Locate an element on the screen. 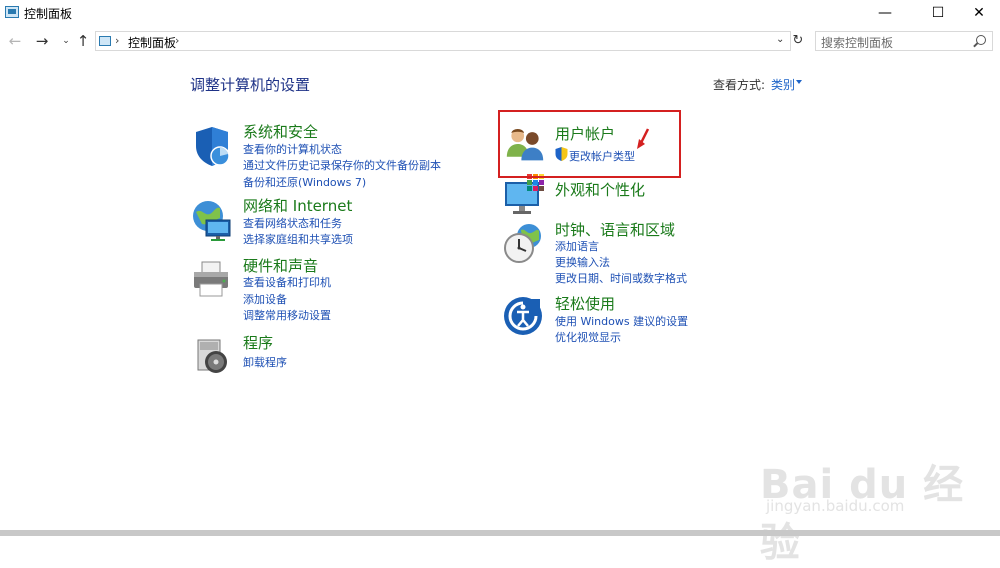  address-bar: › 控制面板 › ⌄ is located at coordinates (443, 41).